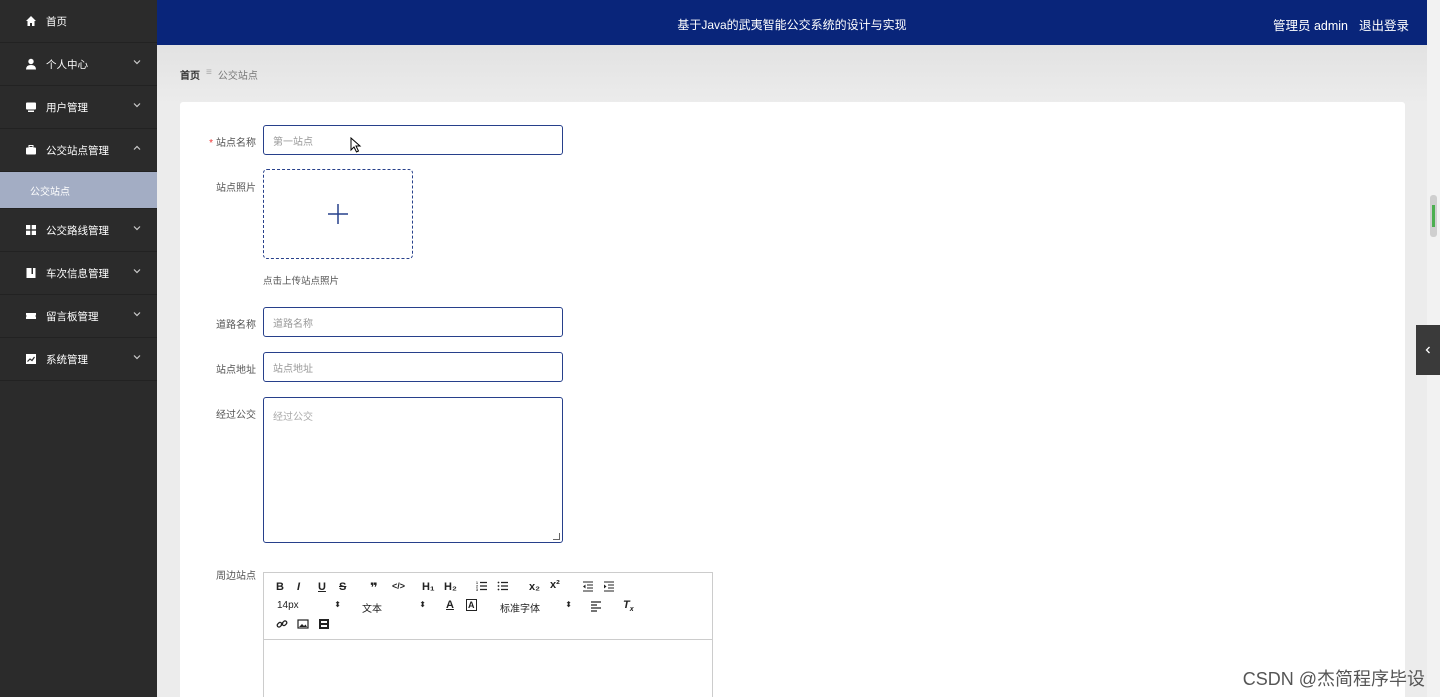 The height and width of the screenshot is (697, 1440). Describe the element at coordinates (293, 369) in the screenshot. I see `station-address-placeholder: 站点地址` at that location.